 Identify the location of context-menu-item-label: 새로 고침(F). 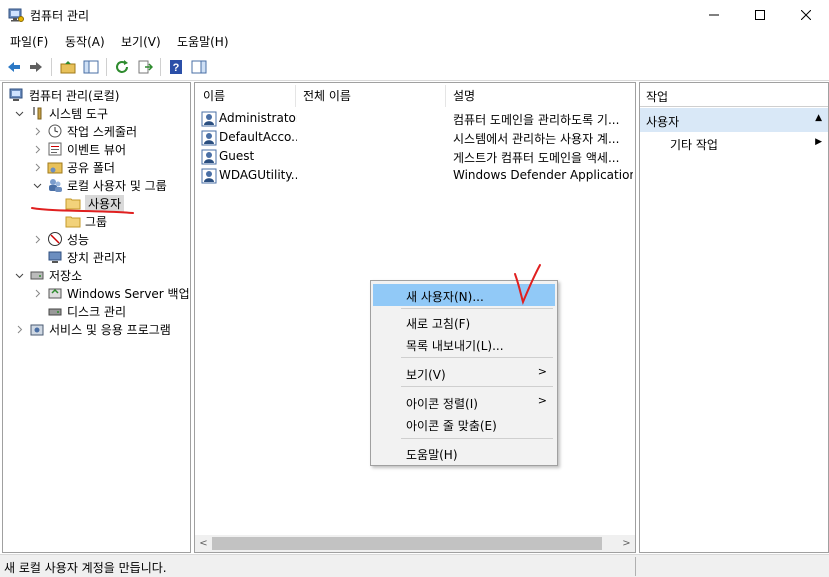
(438, 324).